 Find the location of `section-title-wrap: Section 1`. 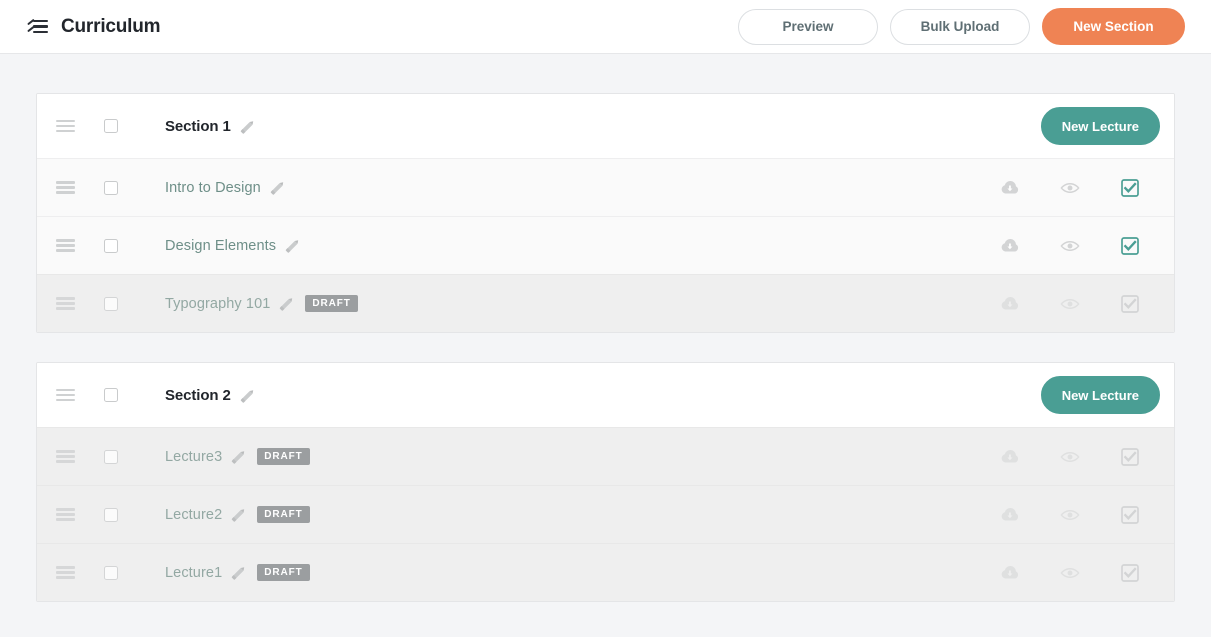

section-title-wrap: Section 1 is located at coordinates (191, 126).